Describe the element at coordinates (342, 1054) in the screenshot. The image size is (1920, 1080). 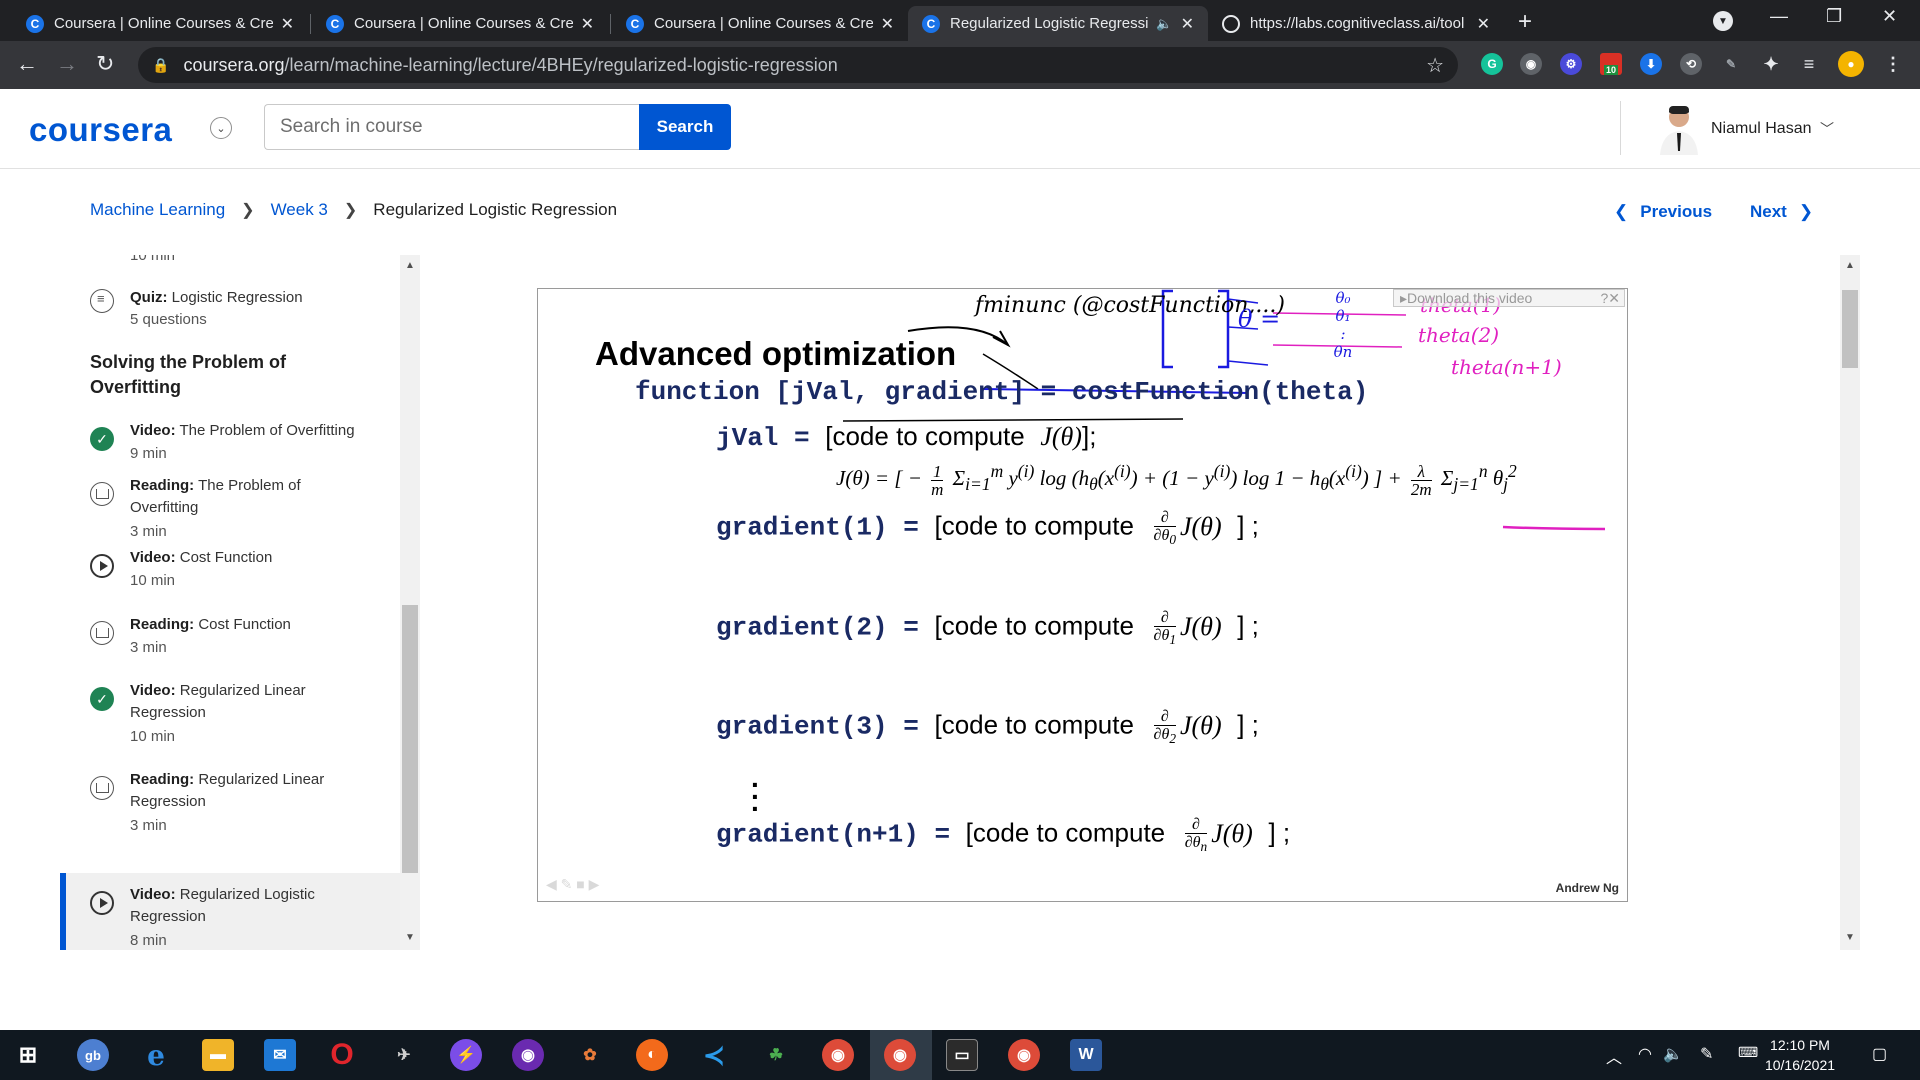
I see `opera-browser-icon: O` at that location.